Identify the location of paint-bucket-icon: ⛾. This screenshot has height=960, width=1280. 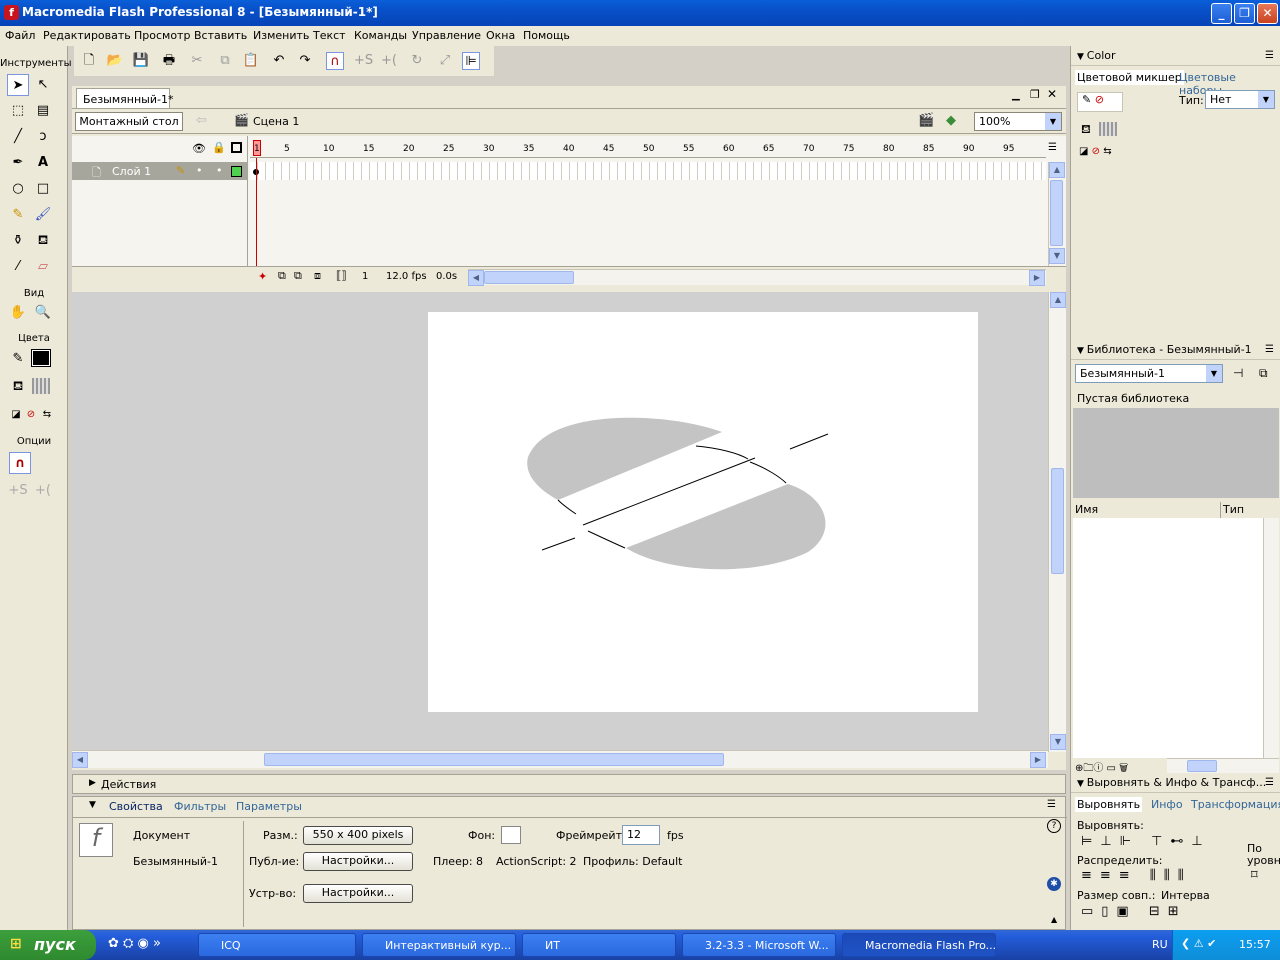
(43, 241).